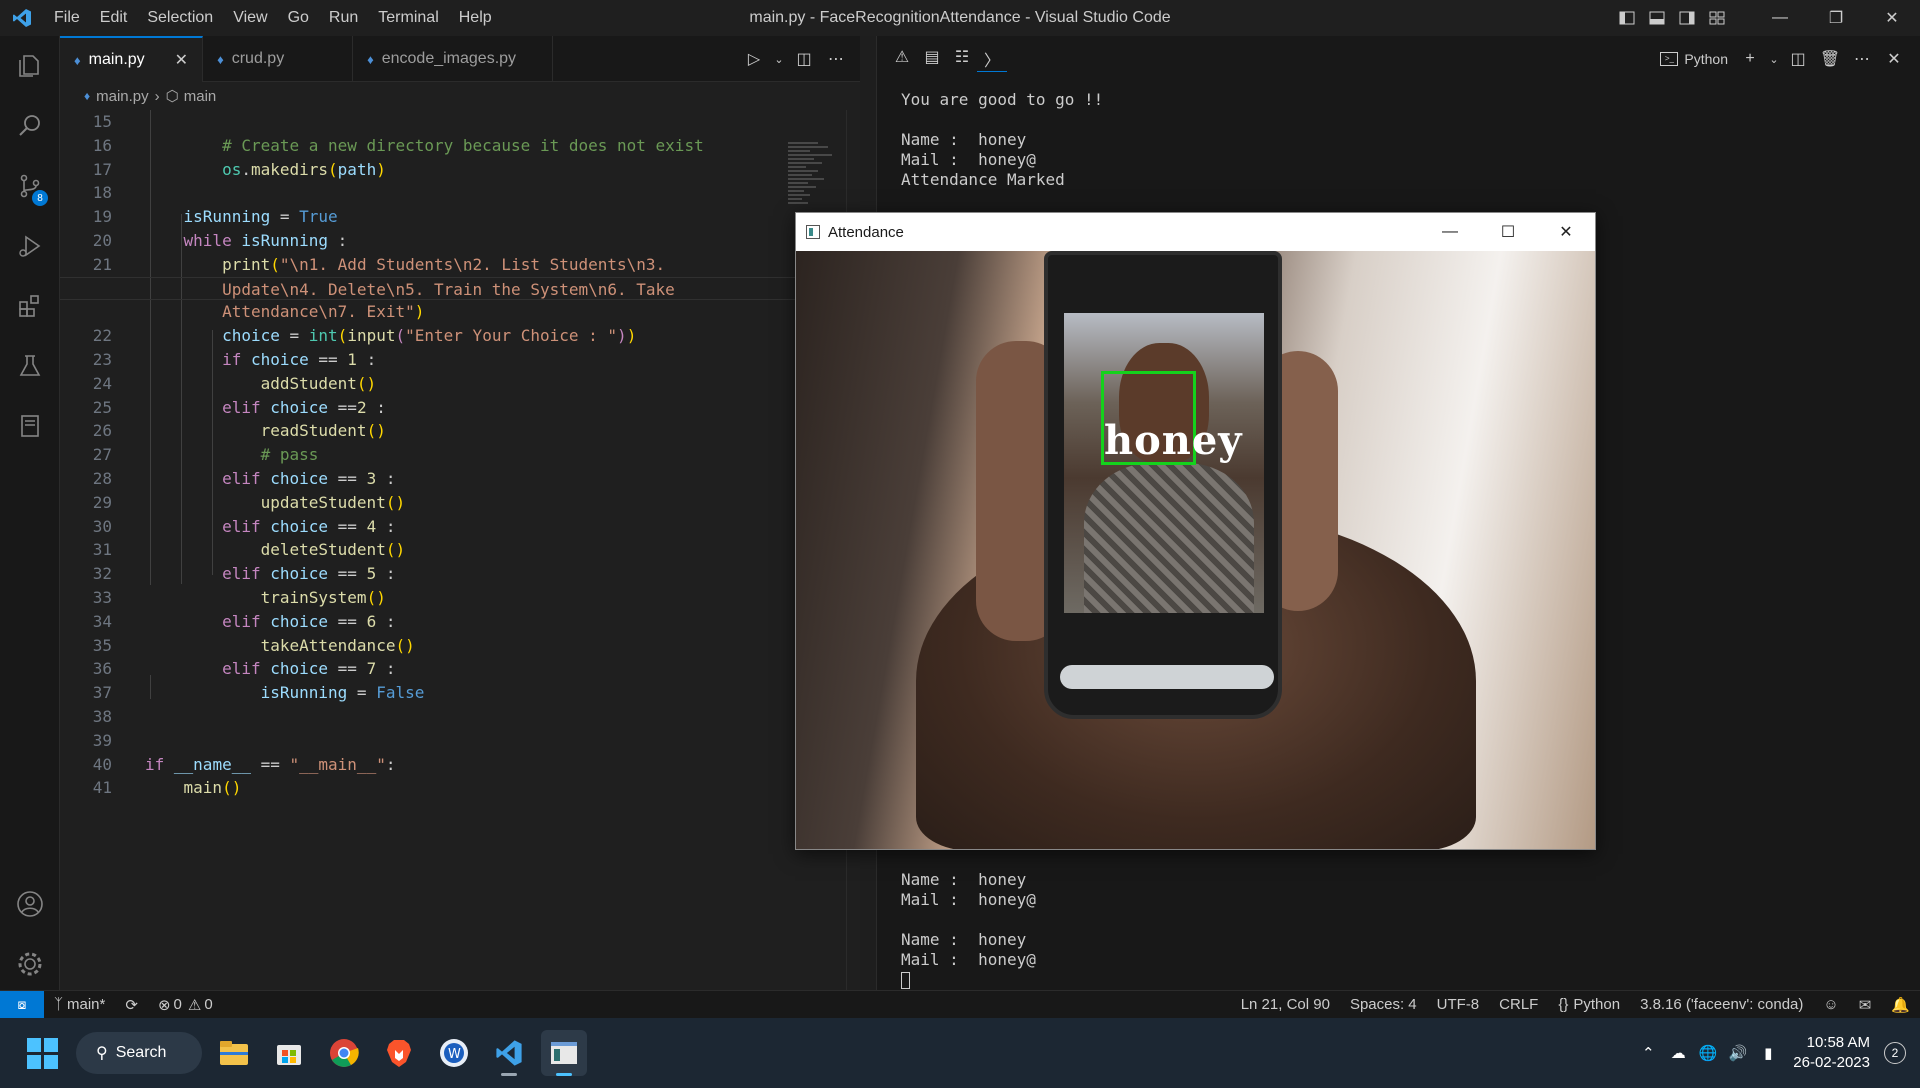 Image resolution: width=1920 pixels, height=1088 pixels. Describe the element at coordinates (131, 1005) in the screenshot. I see `sync-icon: ⟳` at that location.